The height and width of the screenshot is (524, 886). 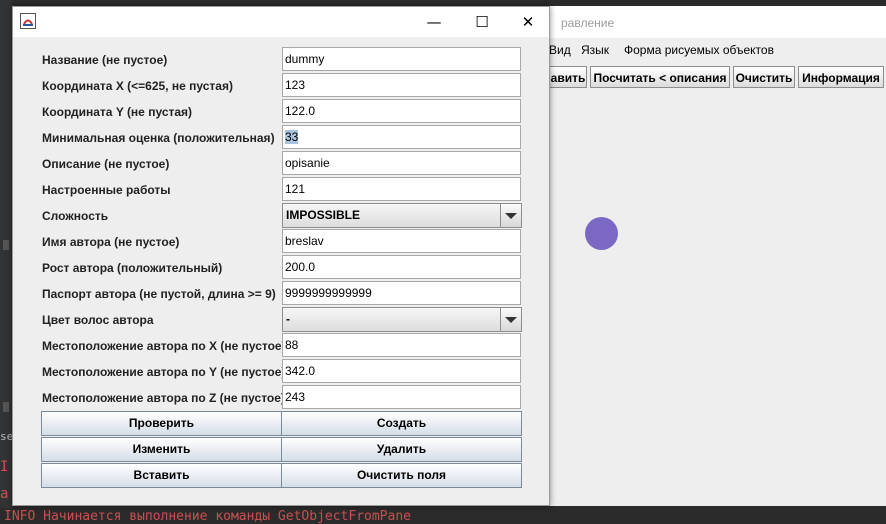 What do you see at coordinates (163, 398) in the screenshot?
I see `label-location-z: Местоположение автора по Z (не пустое)` at bounding box center [163, 398].